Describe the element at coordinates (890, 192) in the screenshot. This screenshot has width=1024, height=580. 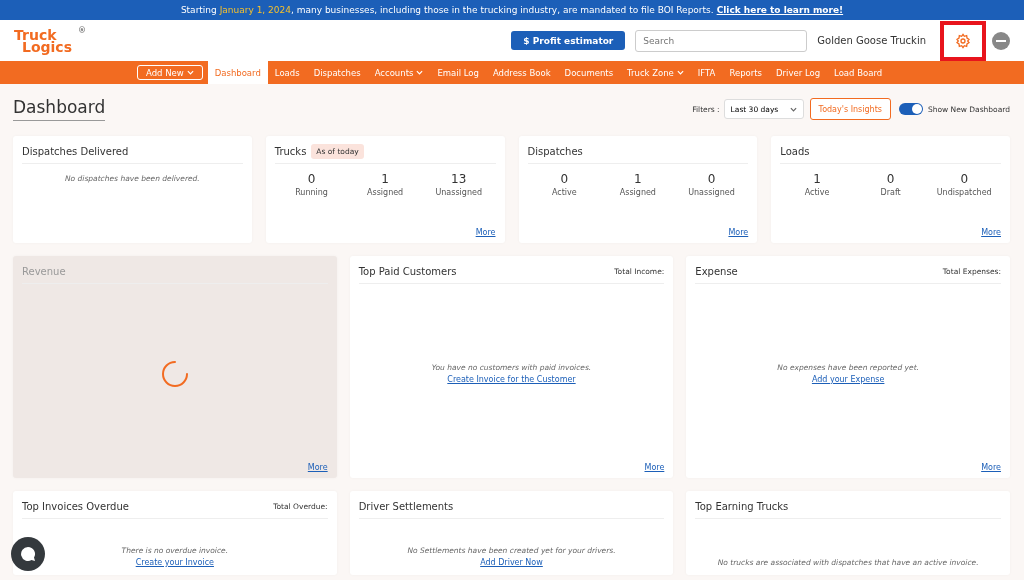
I see `stat-label: Draft` at that location.